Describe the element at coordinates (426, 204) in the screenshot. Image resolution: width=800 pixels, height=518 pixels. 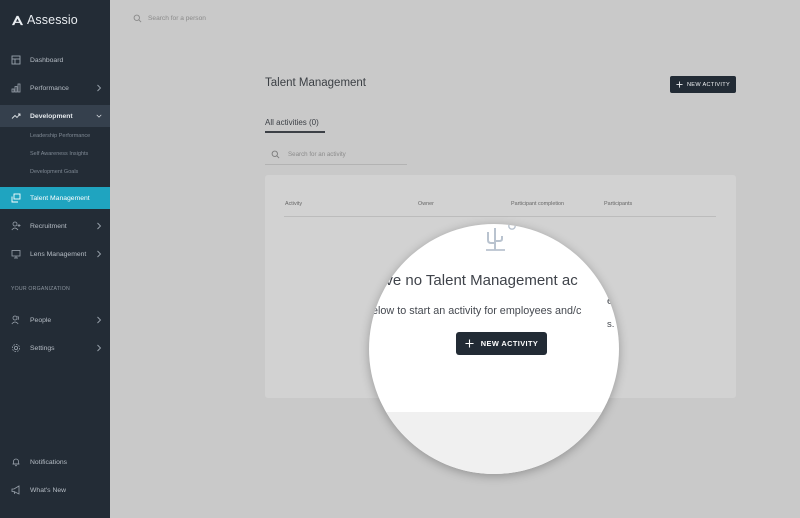
I see `column-header-owner: Owner` at that location.